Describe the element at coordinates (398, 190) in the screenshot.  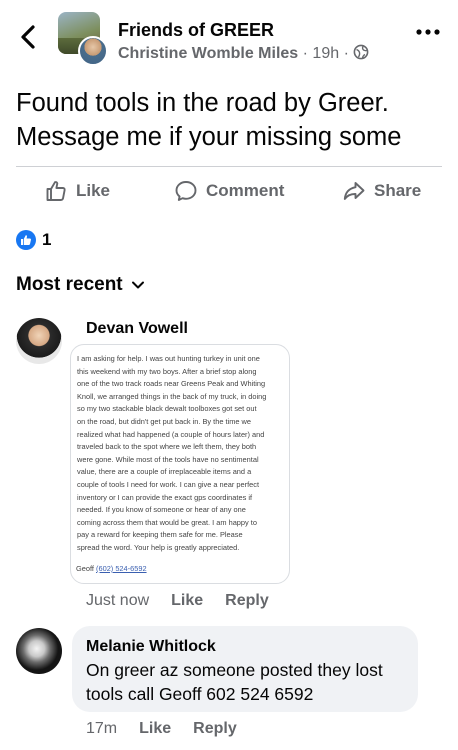
I see `share-button-label: Share` at that location.